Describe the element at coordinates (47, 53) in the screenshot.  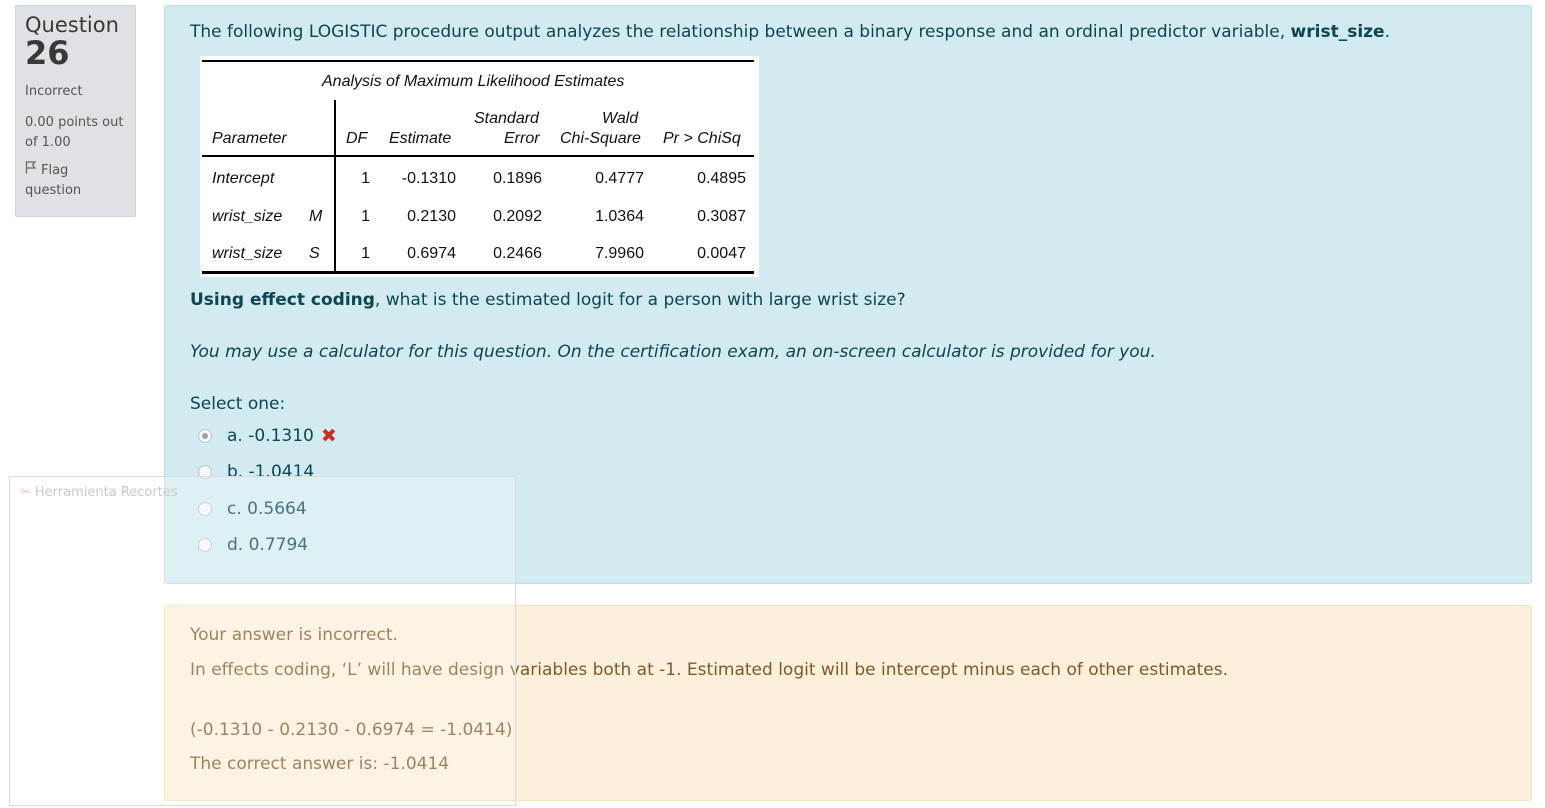
I see `question-number: 26` at that location.